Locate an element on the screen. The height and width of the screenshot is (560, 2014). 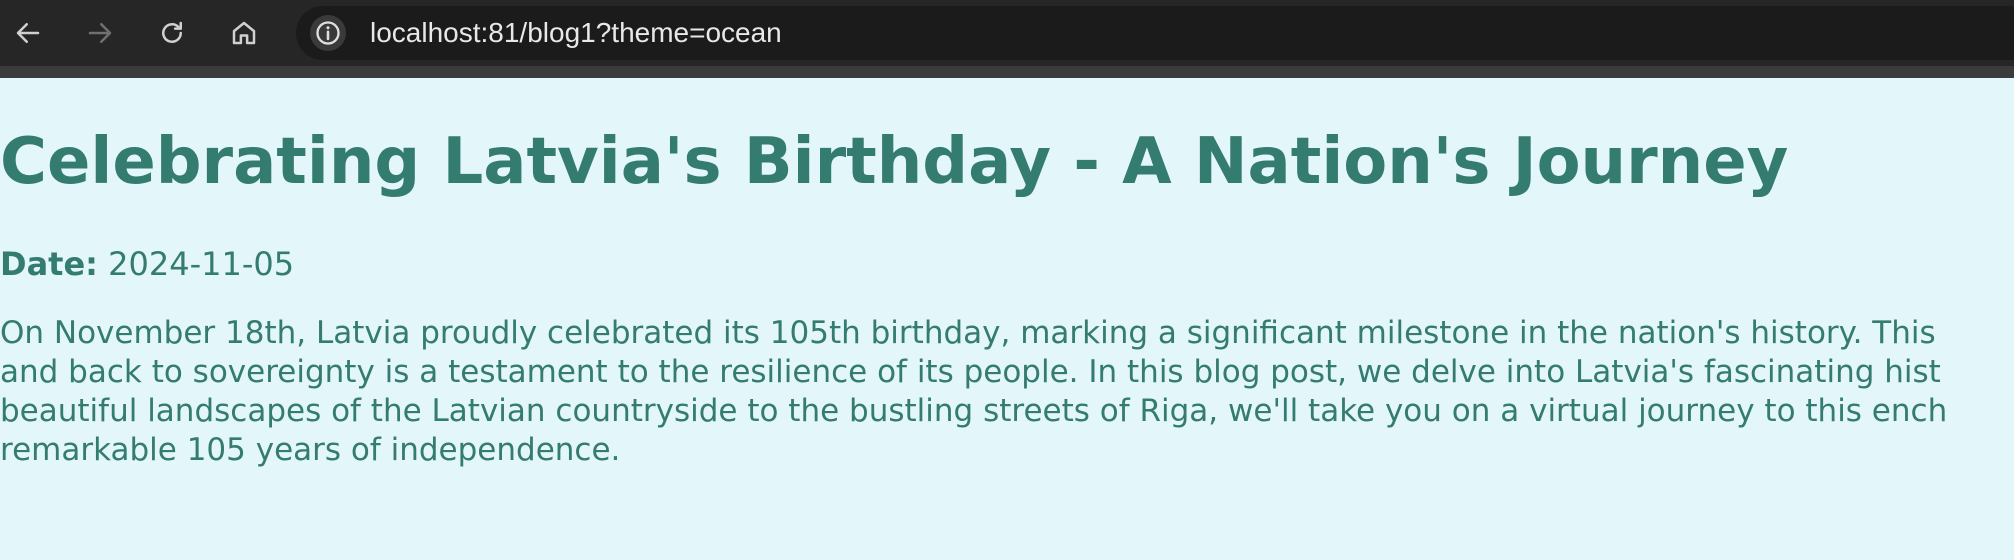
reload-button is located at coordinates (172, 33).